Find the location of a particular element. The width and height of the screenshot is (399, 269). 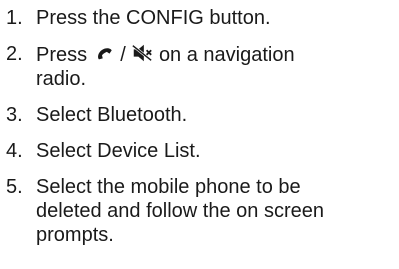

step-text-line1: Select the mobile phone to be is located at coordinates (168, 187).